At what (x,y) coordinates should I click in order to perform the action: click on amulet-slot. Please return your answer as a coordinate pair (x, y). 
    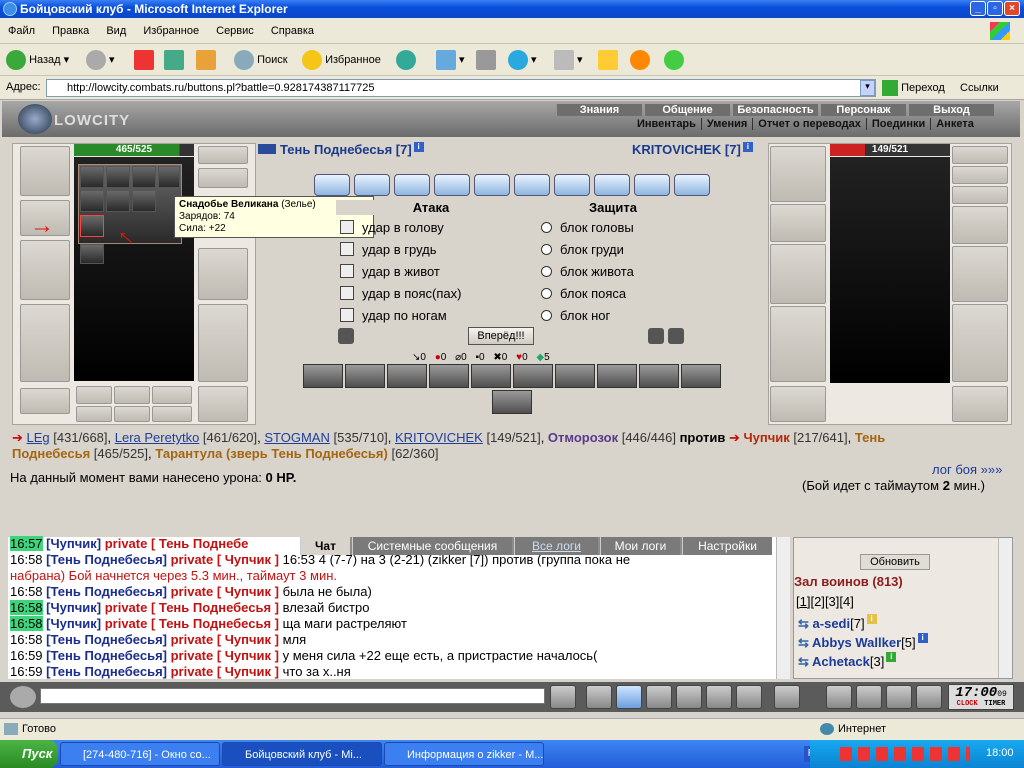
    Looking at the image, I should click on (92, 254).